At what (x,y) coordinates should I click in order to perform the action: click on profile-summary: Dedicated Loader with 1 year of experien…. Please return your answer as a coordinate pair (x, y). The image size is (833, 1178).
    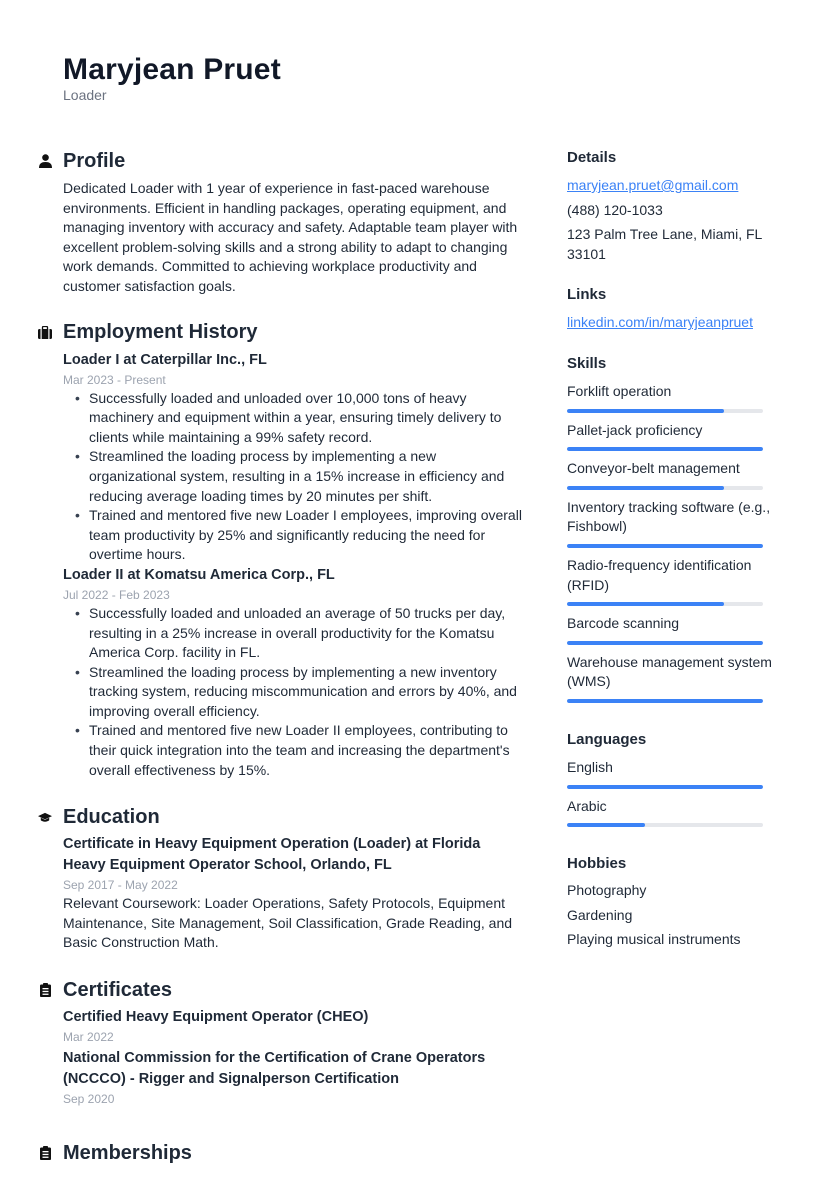
    Looking at the image, I should click on (290, 237).